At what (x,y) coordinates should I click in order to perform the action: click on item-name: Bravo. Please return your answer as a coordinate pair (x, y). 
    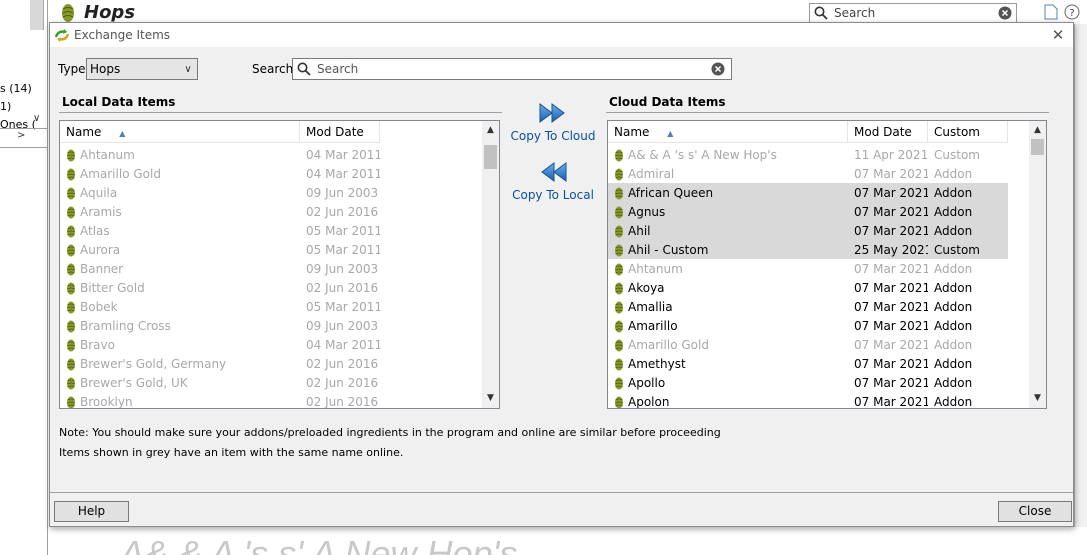
    Looking at the image, I should click on (97, 344).